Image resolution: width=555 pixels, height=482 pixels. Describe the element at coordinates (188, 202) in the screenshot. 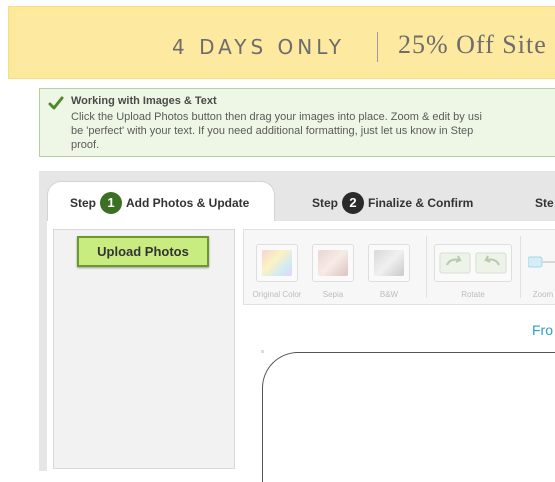

I see `tab-step-1-label: Add Photos & Update` at that location.